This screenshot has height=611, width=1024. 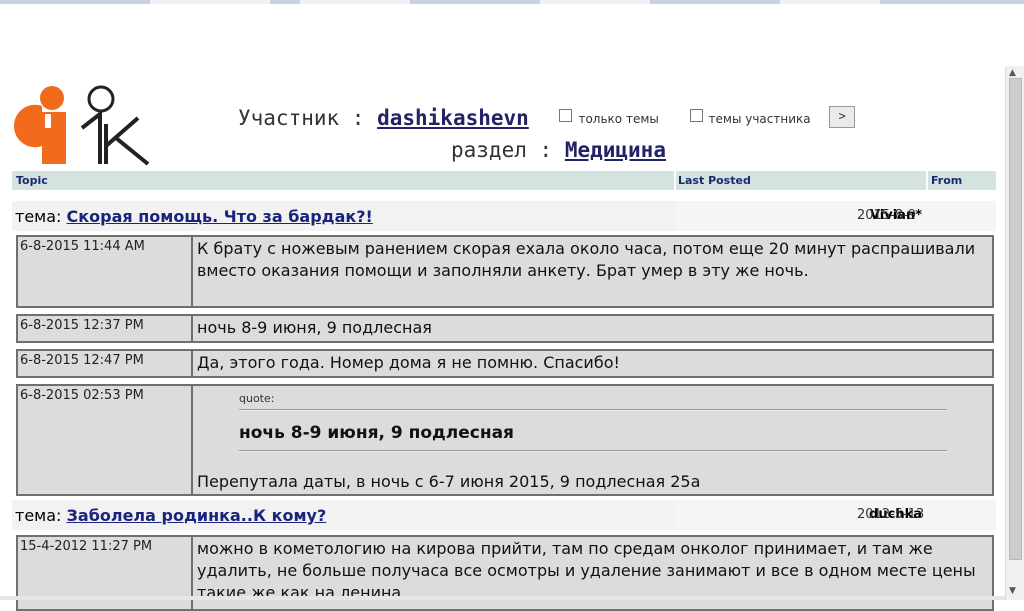 I want to click on section-label: раздел :, so click(x=502, y=150).